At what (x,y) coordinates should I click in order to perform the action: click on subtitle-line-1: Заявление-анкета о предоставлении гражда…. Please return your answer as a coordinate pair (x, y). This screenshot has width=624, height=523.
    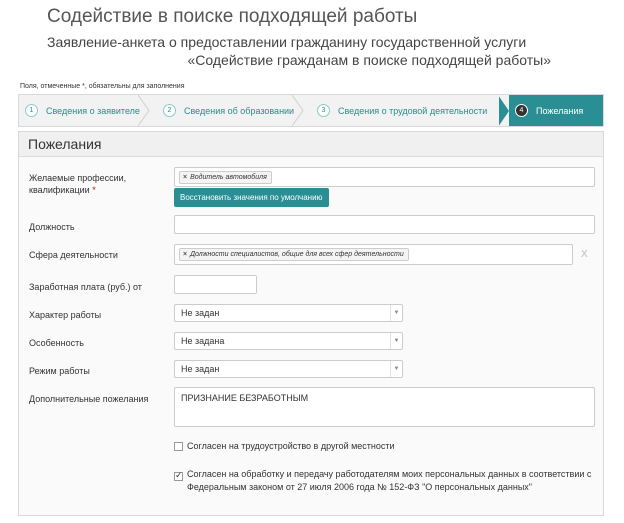
    Looking at the image, I should click on (287, 42).